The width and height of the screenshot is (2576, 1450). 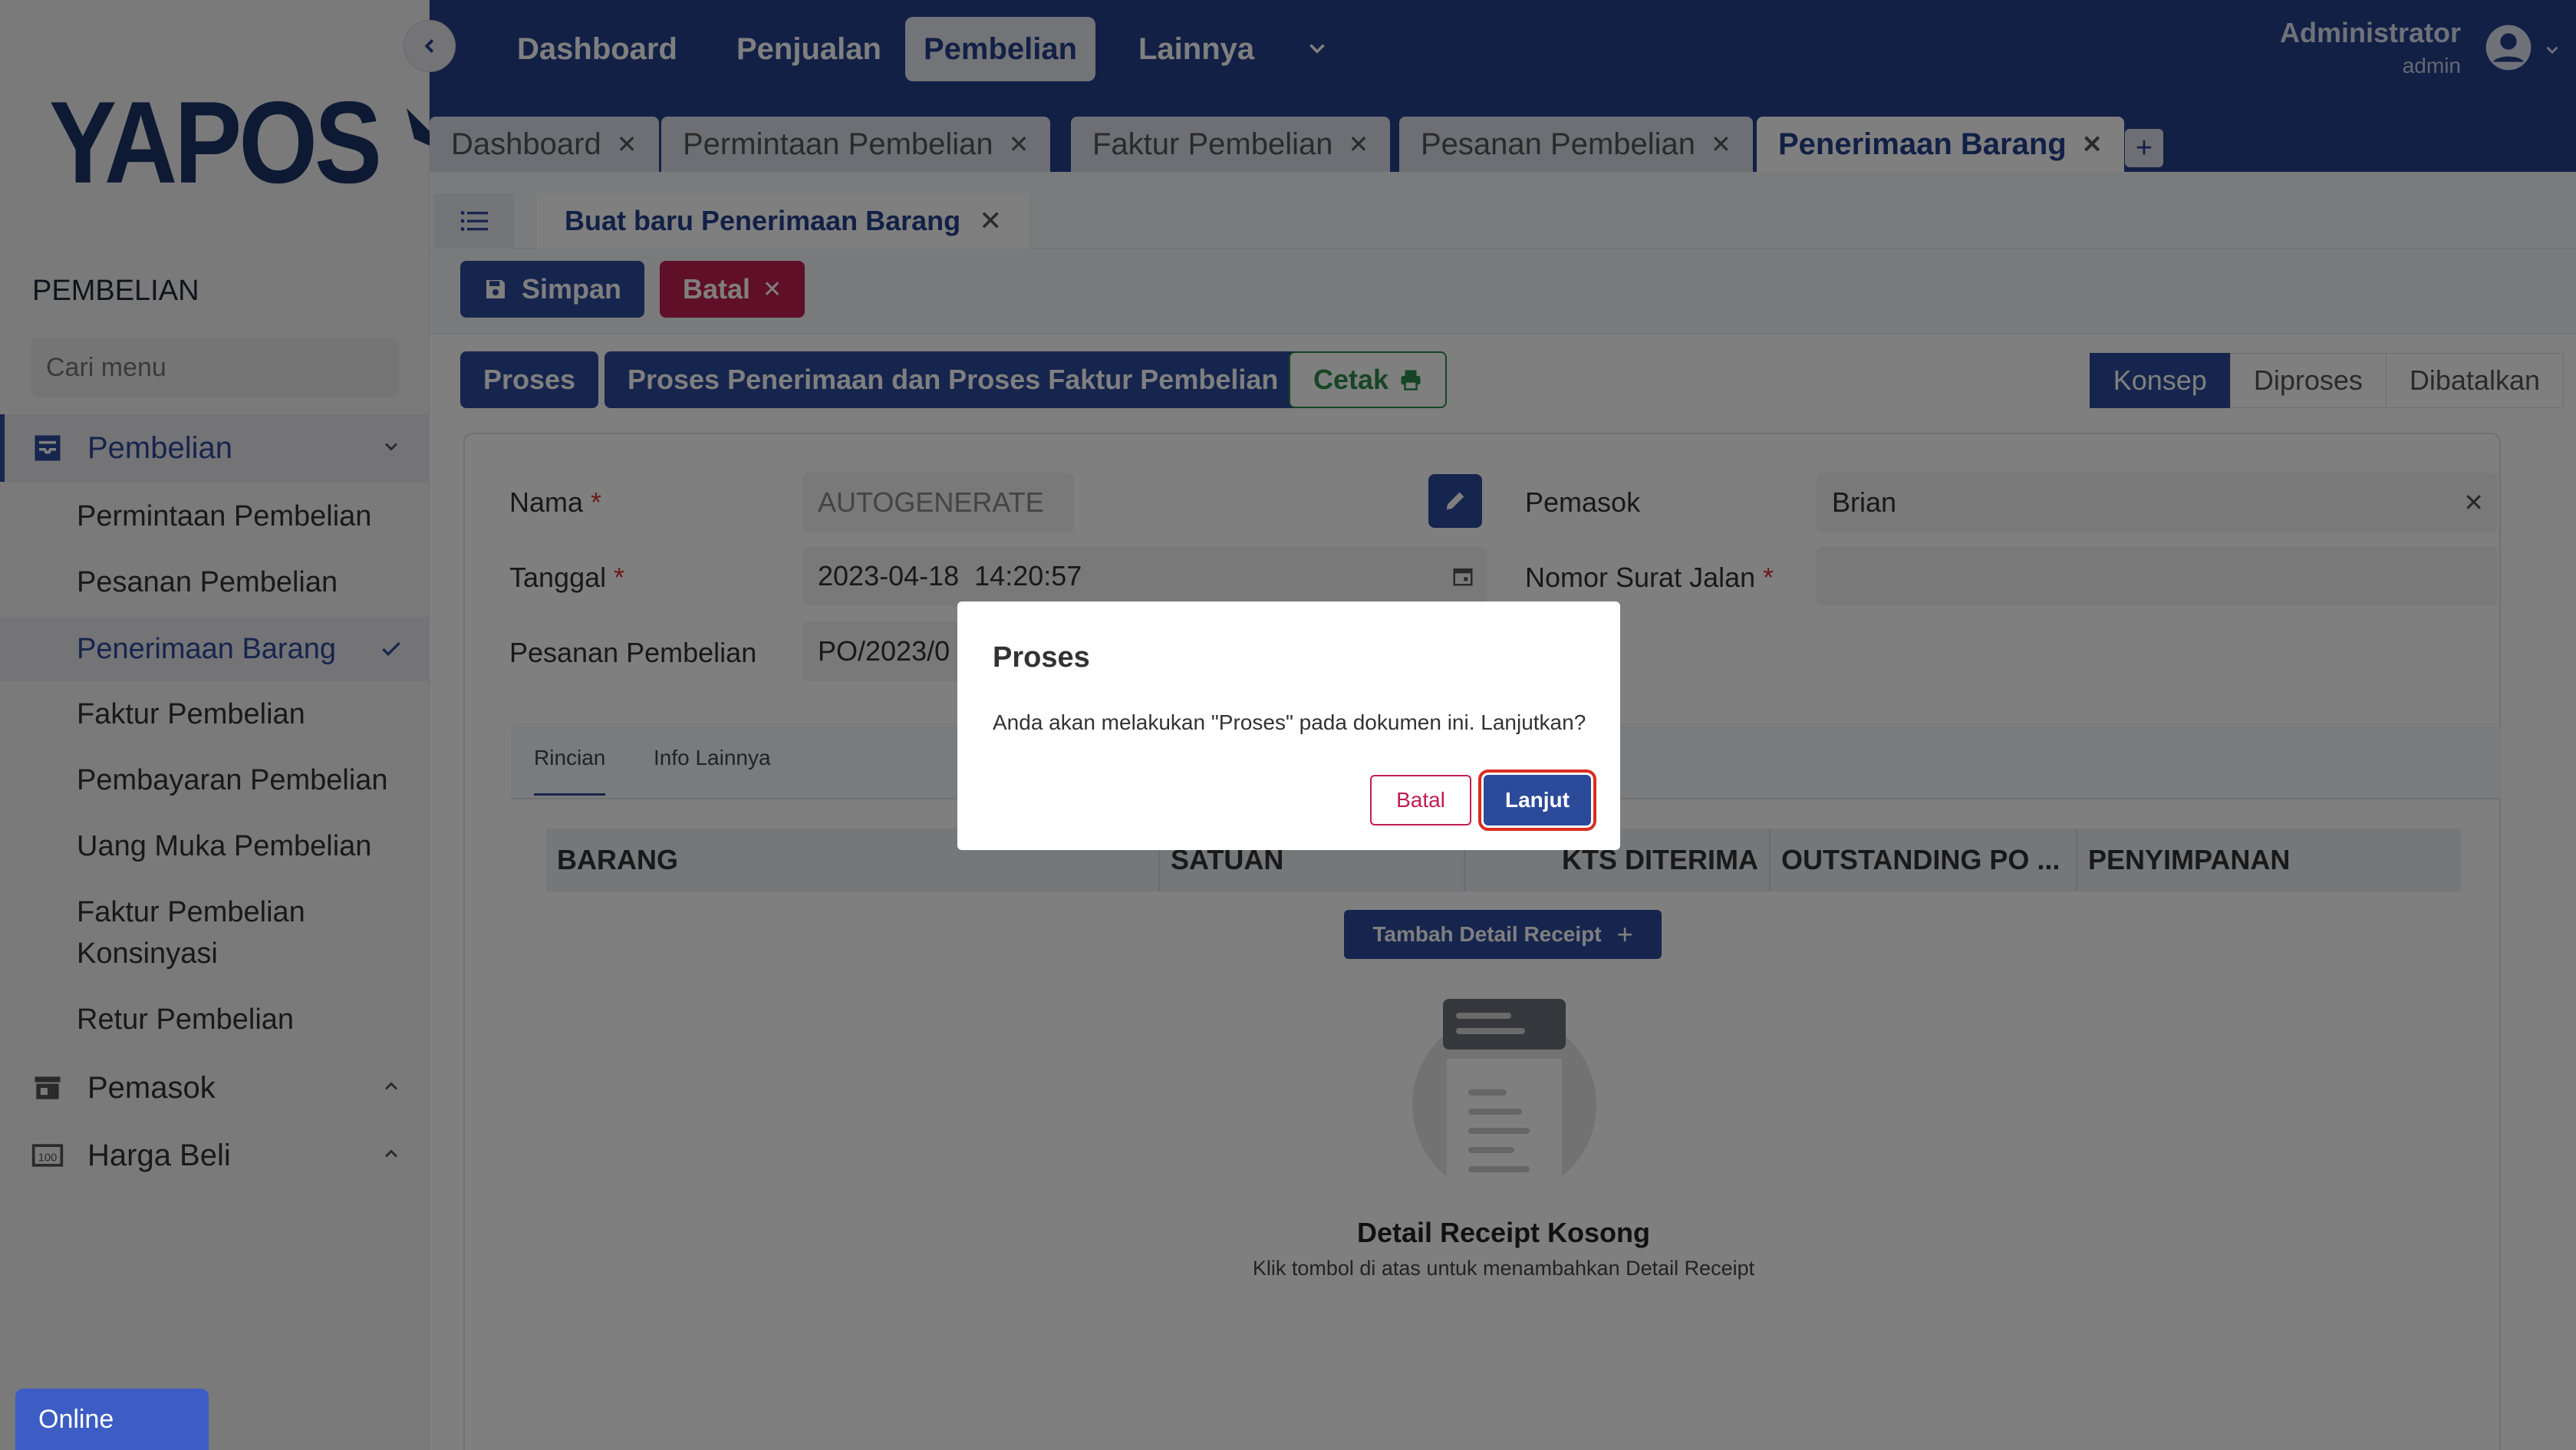 What do you see at coordinates (112, 1419) in the screenshot?
I see `online-status-badge: Online` at bounding box center [112, 1419].